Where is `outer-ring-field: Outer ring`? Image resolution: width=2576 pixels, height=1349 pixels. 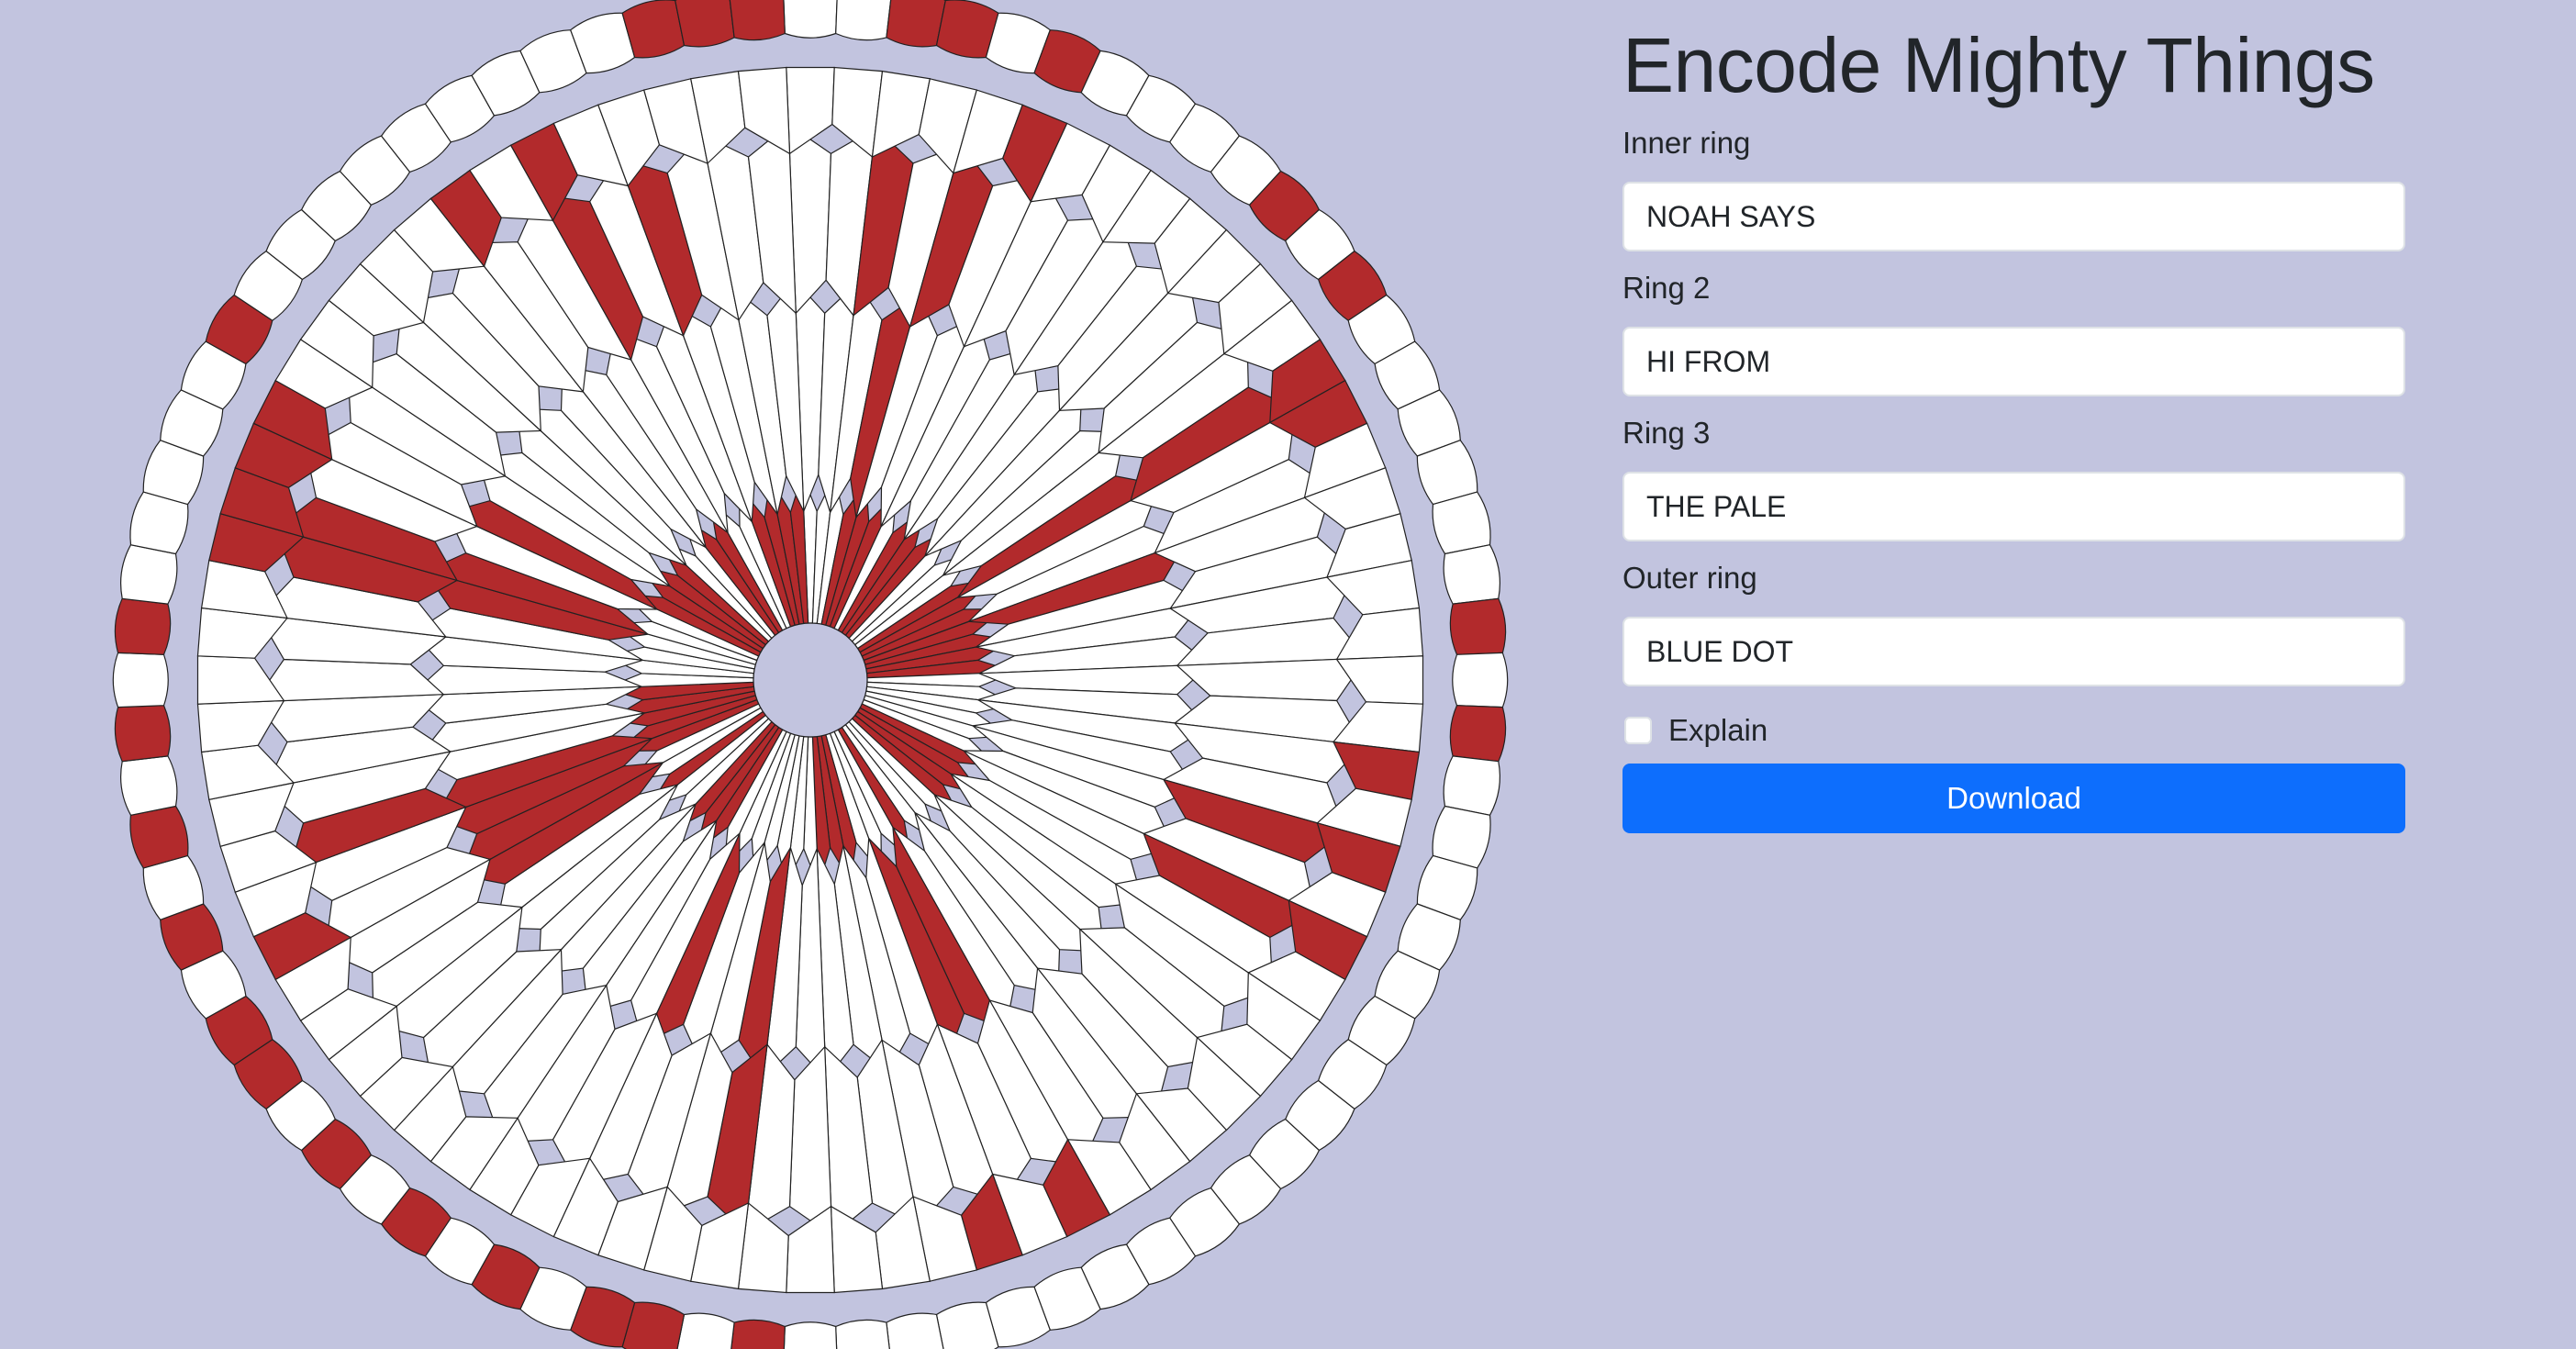 outer-ring-field: Outer ring is located at coordinates (2014, 623).